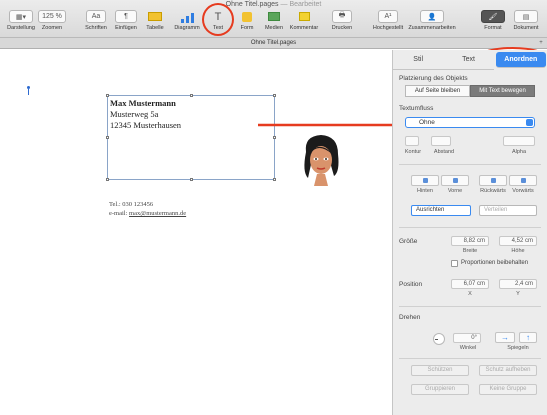  Describe the element at coordinates (433, 78) in the screenshot. I see `placement-label: Platzierung des Objekts` at that location.